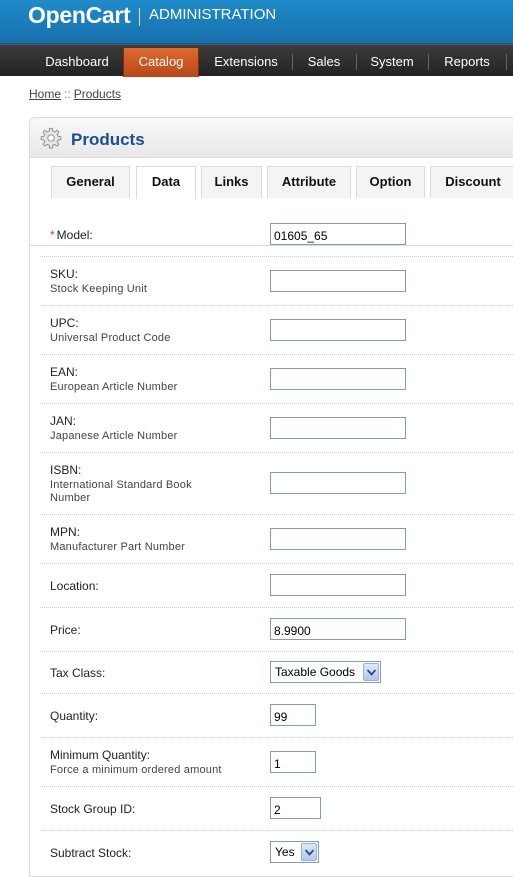 This screenshot has height=877, width=513. I want to click on location-label: Location:, so click(74, 586).